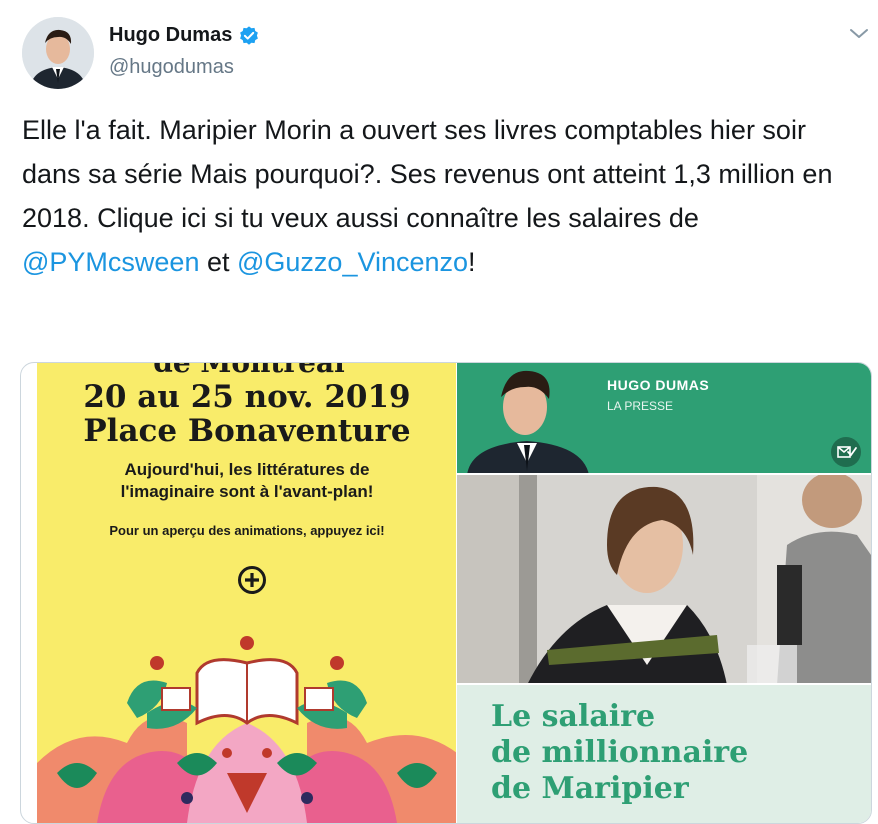  Describe the element at coordinates (58, 53) in the screenshot. I see `author-avatar` at that location.